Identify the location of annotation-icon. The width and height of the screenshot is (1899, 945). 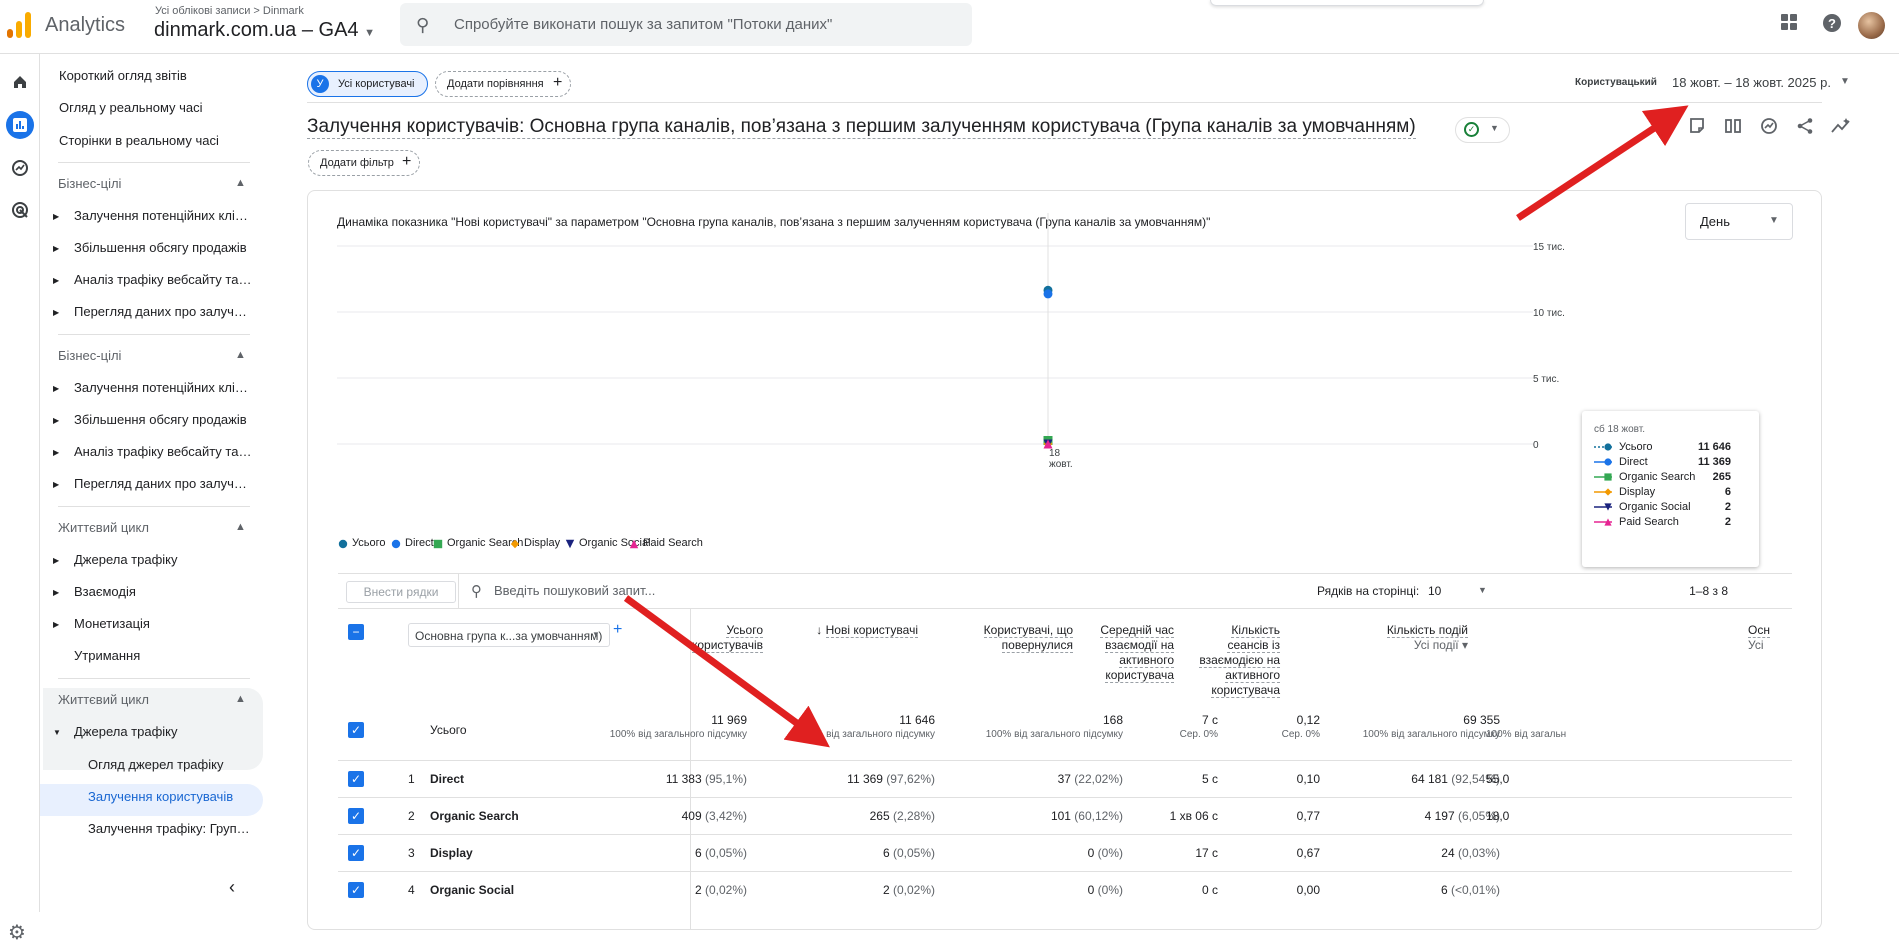
(1697, 128).